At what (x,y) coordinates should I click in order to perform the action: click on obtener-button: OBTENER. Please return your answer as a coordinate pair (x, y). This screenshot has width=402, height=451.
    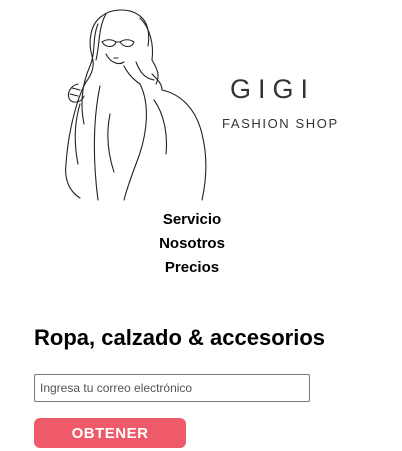
    Looking at the image, I should click on (110, 433).